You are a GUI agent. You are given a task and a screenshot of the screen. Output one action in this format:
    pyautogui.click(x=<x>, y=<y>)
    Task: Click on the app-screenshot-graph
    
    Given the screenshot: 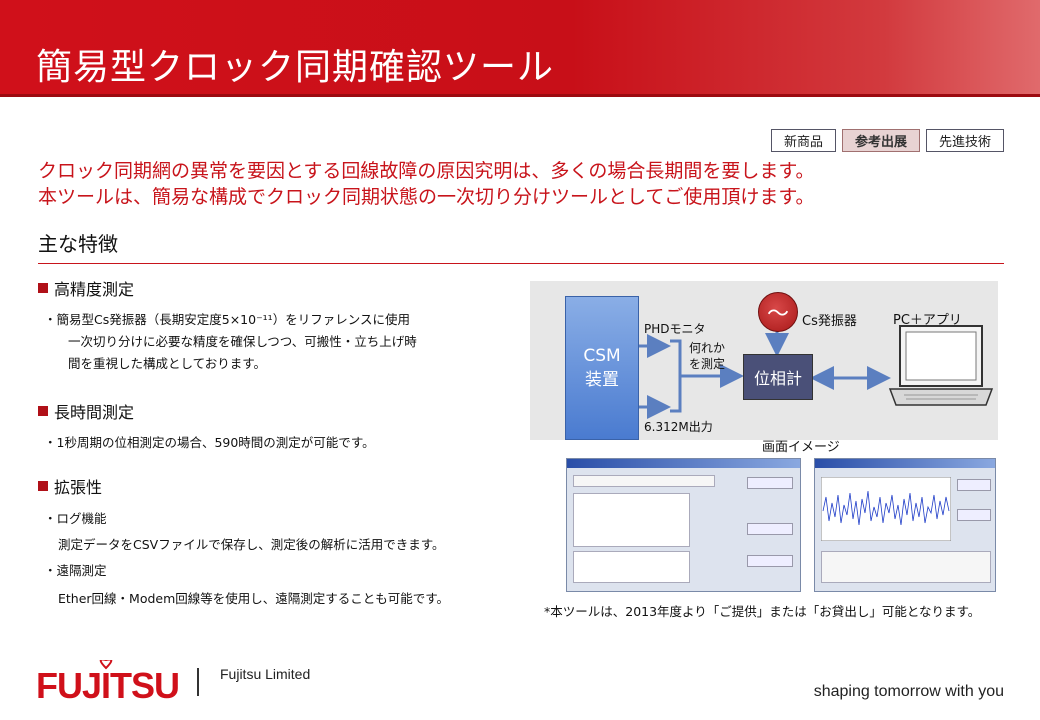 What is the action you would take?
    pyautogui.click(x=905, y=525)
    